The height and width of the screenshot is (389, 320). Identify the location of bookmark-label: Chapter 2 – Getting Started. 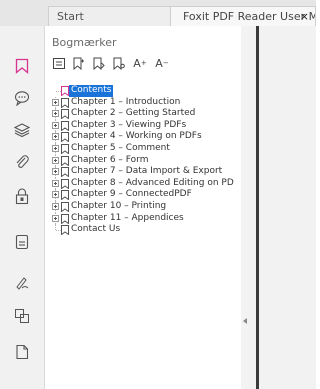
(133, 113).